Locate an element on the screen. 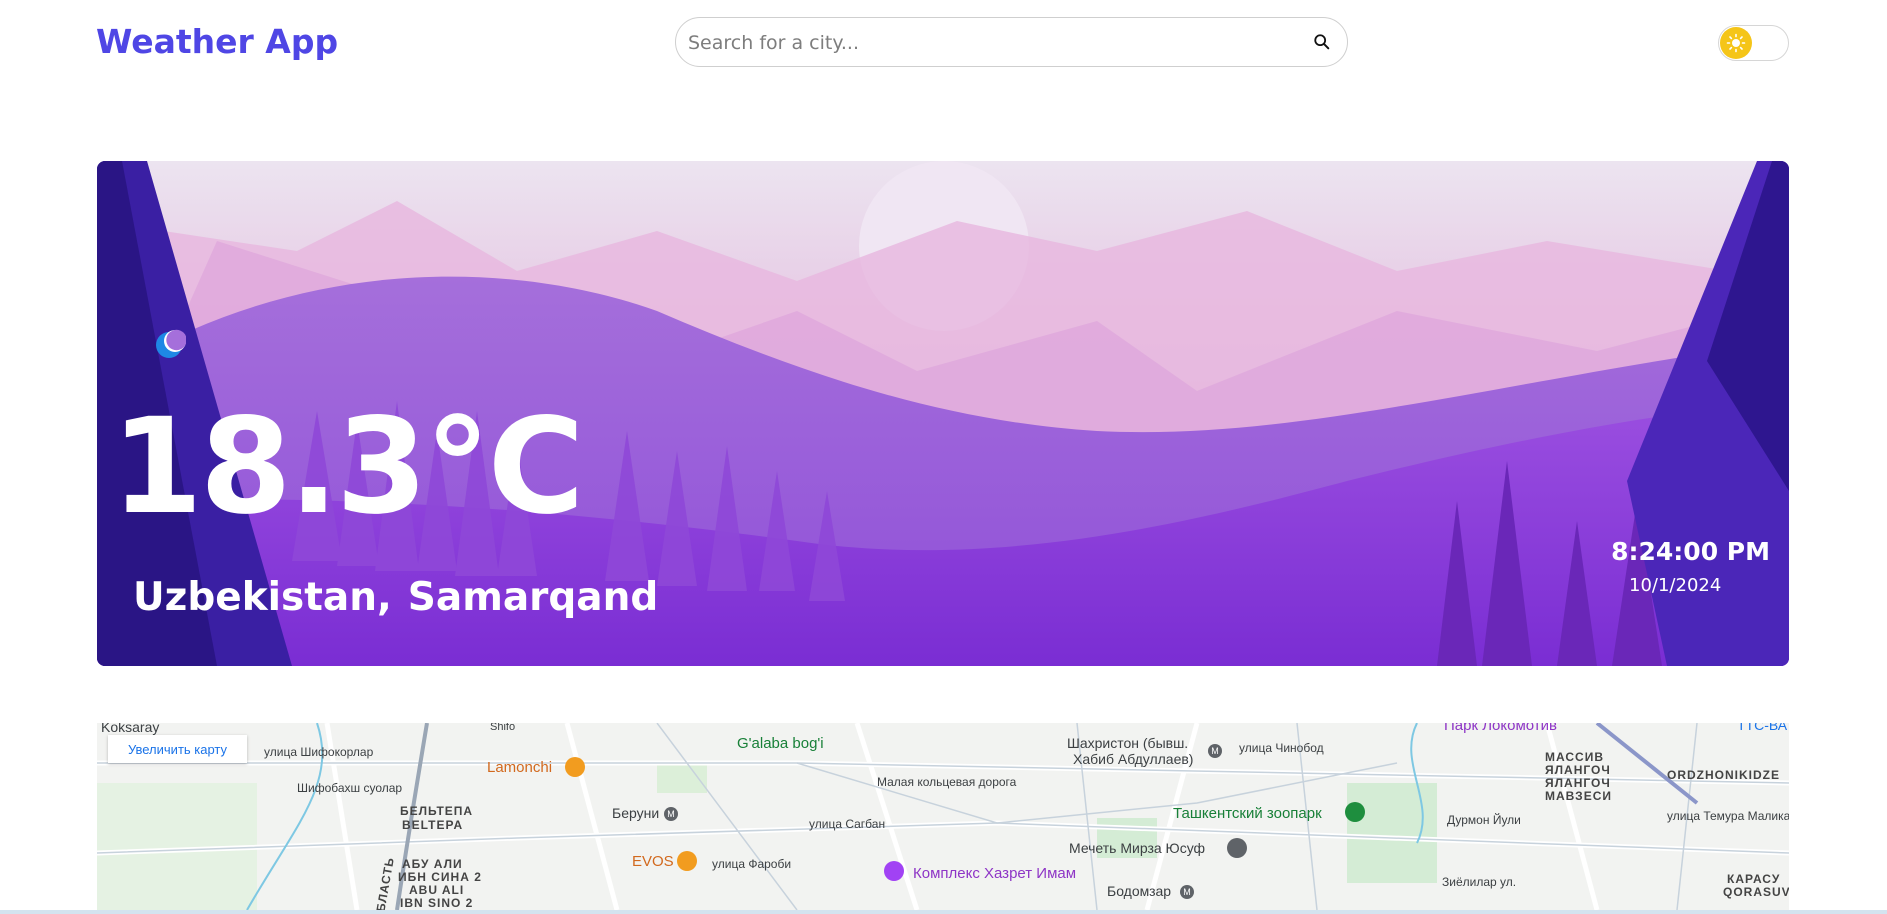 The width and height of the screenshot is (1887, 914). bottom-divider is located at coordinates (943, 912).